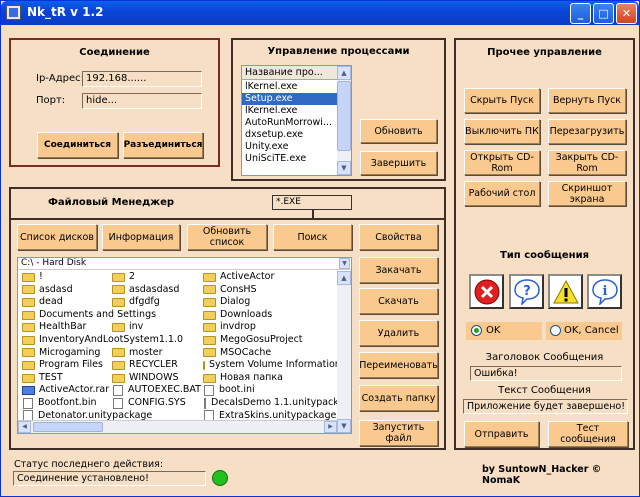  What do you see at coordinates (587, 193) in the screenshot?
I see `screenshot-button: Скриншот экрана` at bounding box center [587, 193].